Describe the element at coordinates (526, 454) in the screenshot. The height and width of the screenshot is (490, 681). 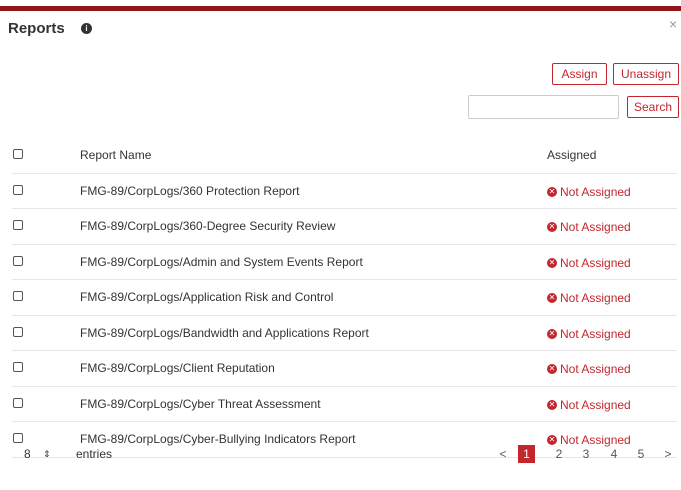
I see `page-button-1: 1` at that location.